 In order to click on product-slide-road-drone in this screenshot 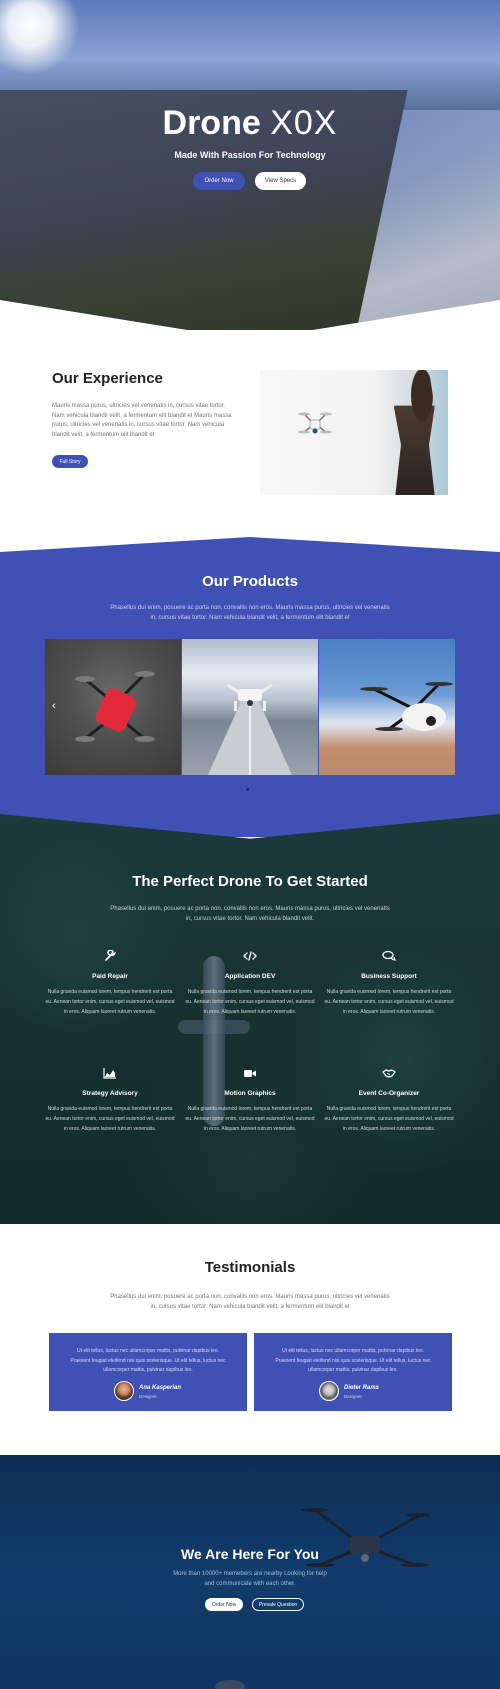, I will do `click(250, 707)`.